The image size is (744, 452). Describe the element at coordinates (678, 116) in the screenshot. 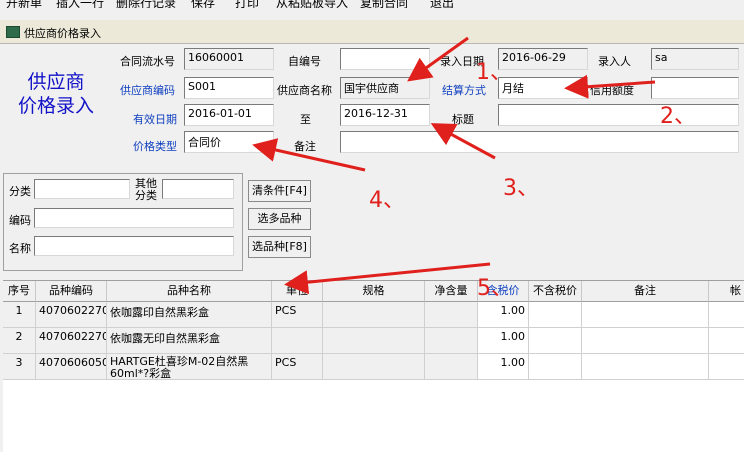

I see `annotation-2: 2、` at that location.